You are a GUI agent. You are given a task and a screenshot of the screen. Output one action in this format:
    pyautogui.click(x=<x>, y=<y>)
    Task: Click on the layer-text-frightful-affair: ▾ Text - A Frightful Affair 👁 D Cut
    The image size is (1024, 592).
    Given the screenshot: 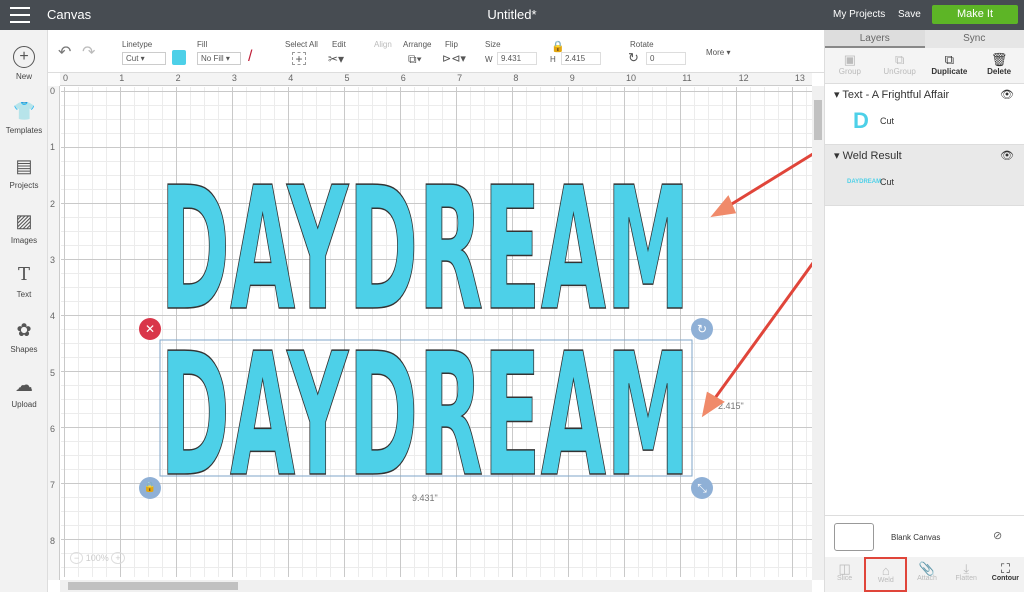 What is the action you would take?
    pyautogui.click(x=924, y=114)
    